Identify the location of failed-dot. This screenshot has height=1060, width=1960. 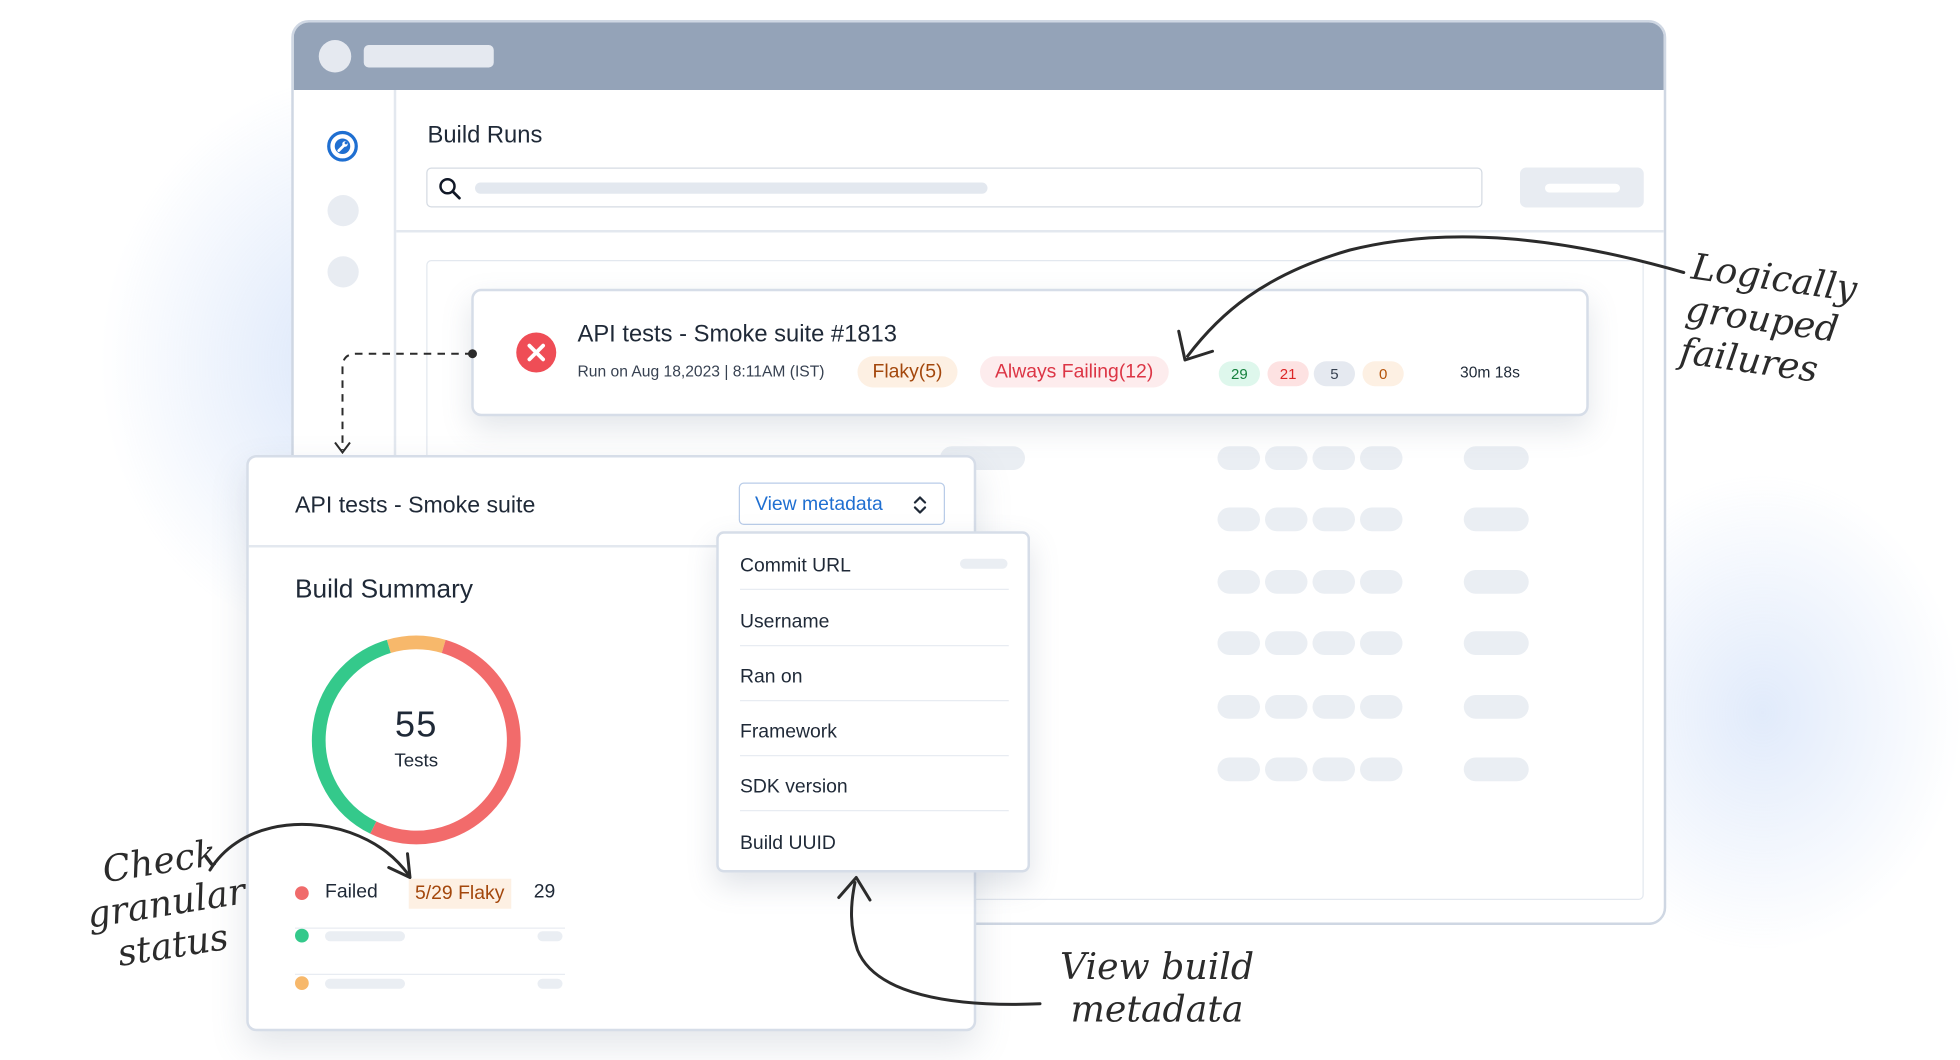
(302, 893).